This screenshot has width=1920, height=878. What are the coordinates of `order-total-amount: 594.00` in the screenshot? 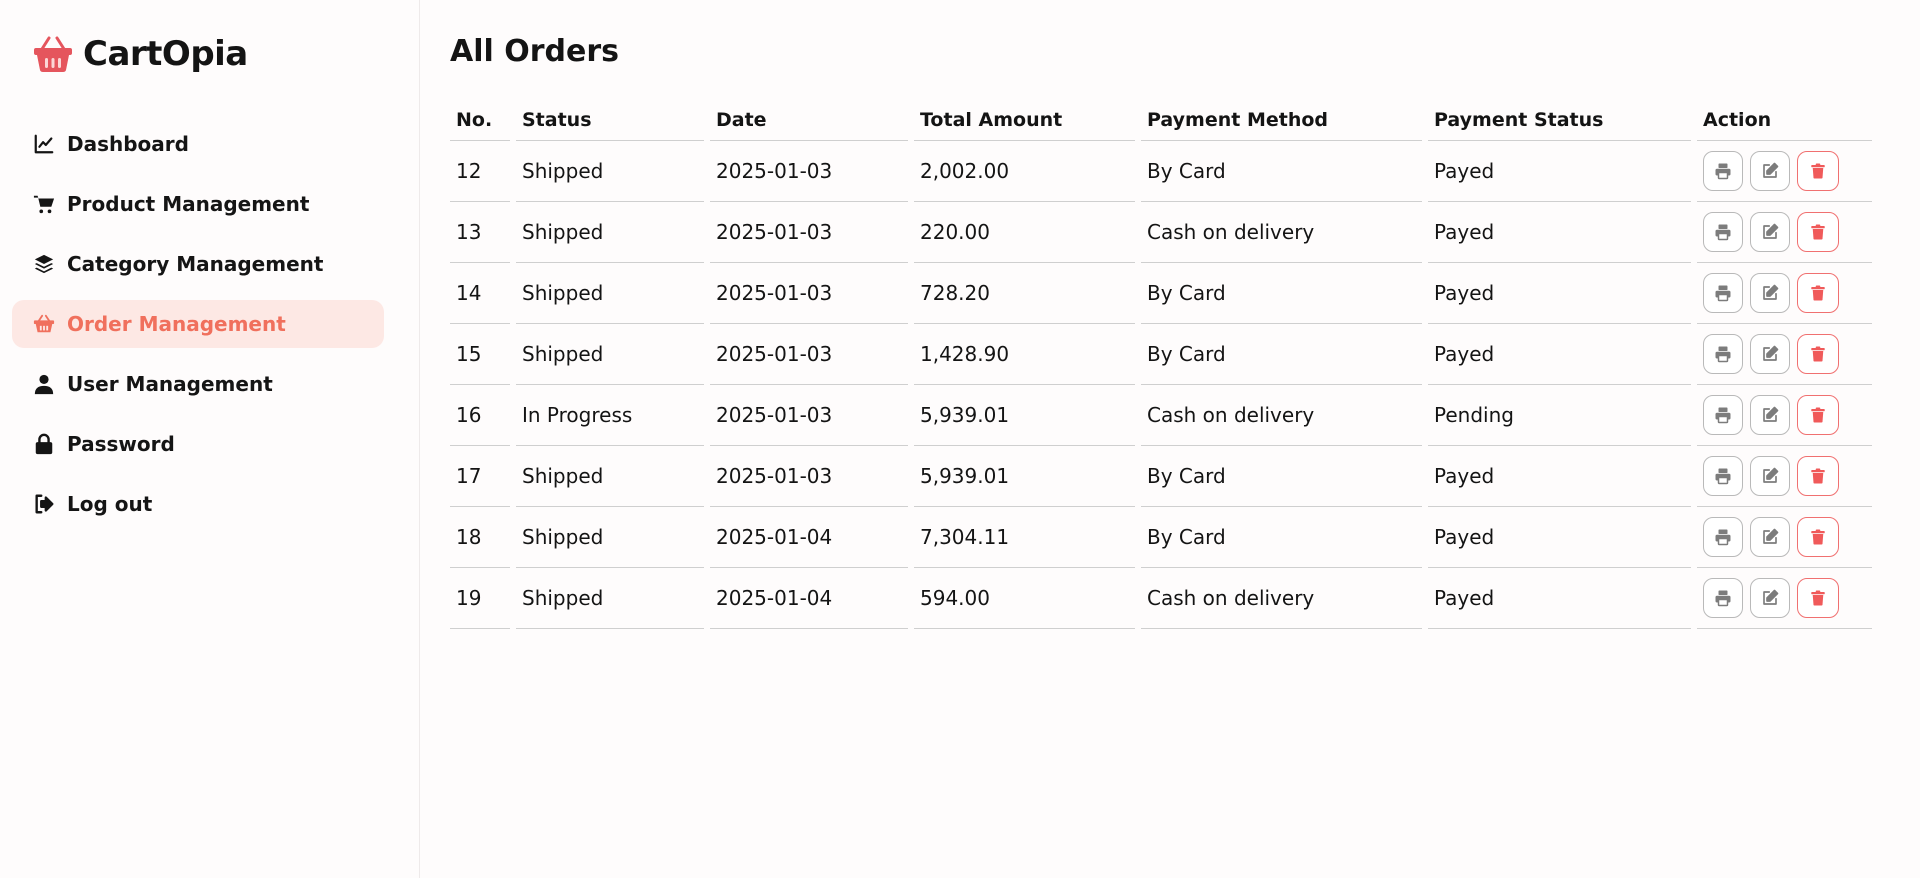 It's located at (1024, 598).